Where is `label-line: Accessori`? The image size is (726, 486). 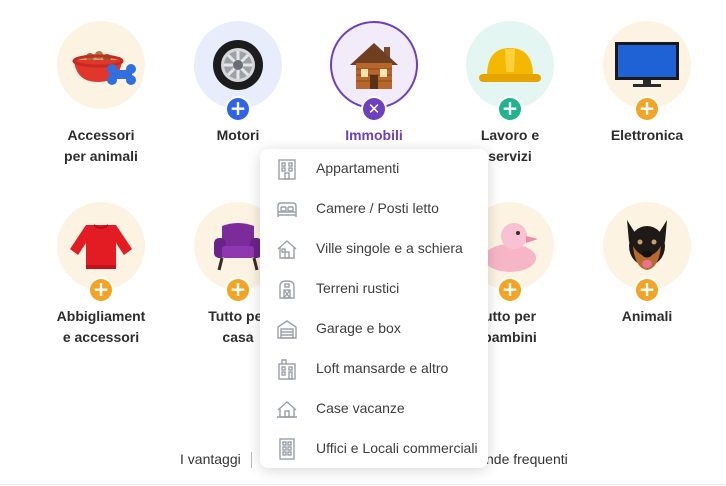 label-line: Accessori is located at coordinates (101, 135).